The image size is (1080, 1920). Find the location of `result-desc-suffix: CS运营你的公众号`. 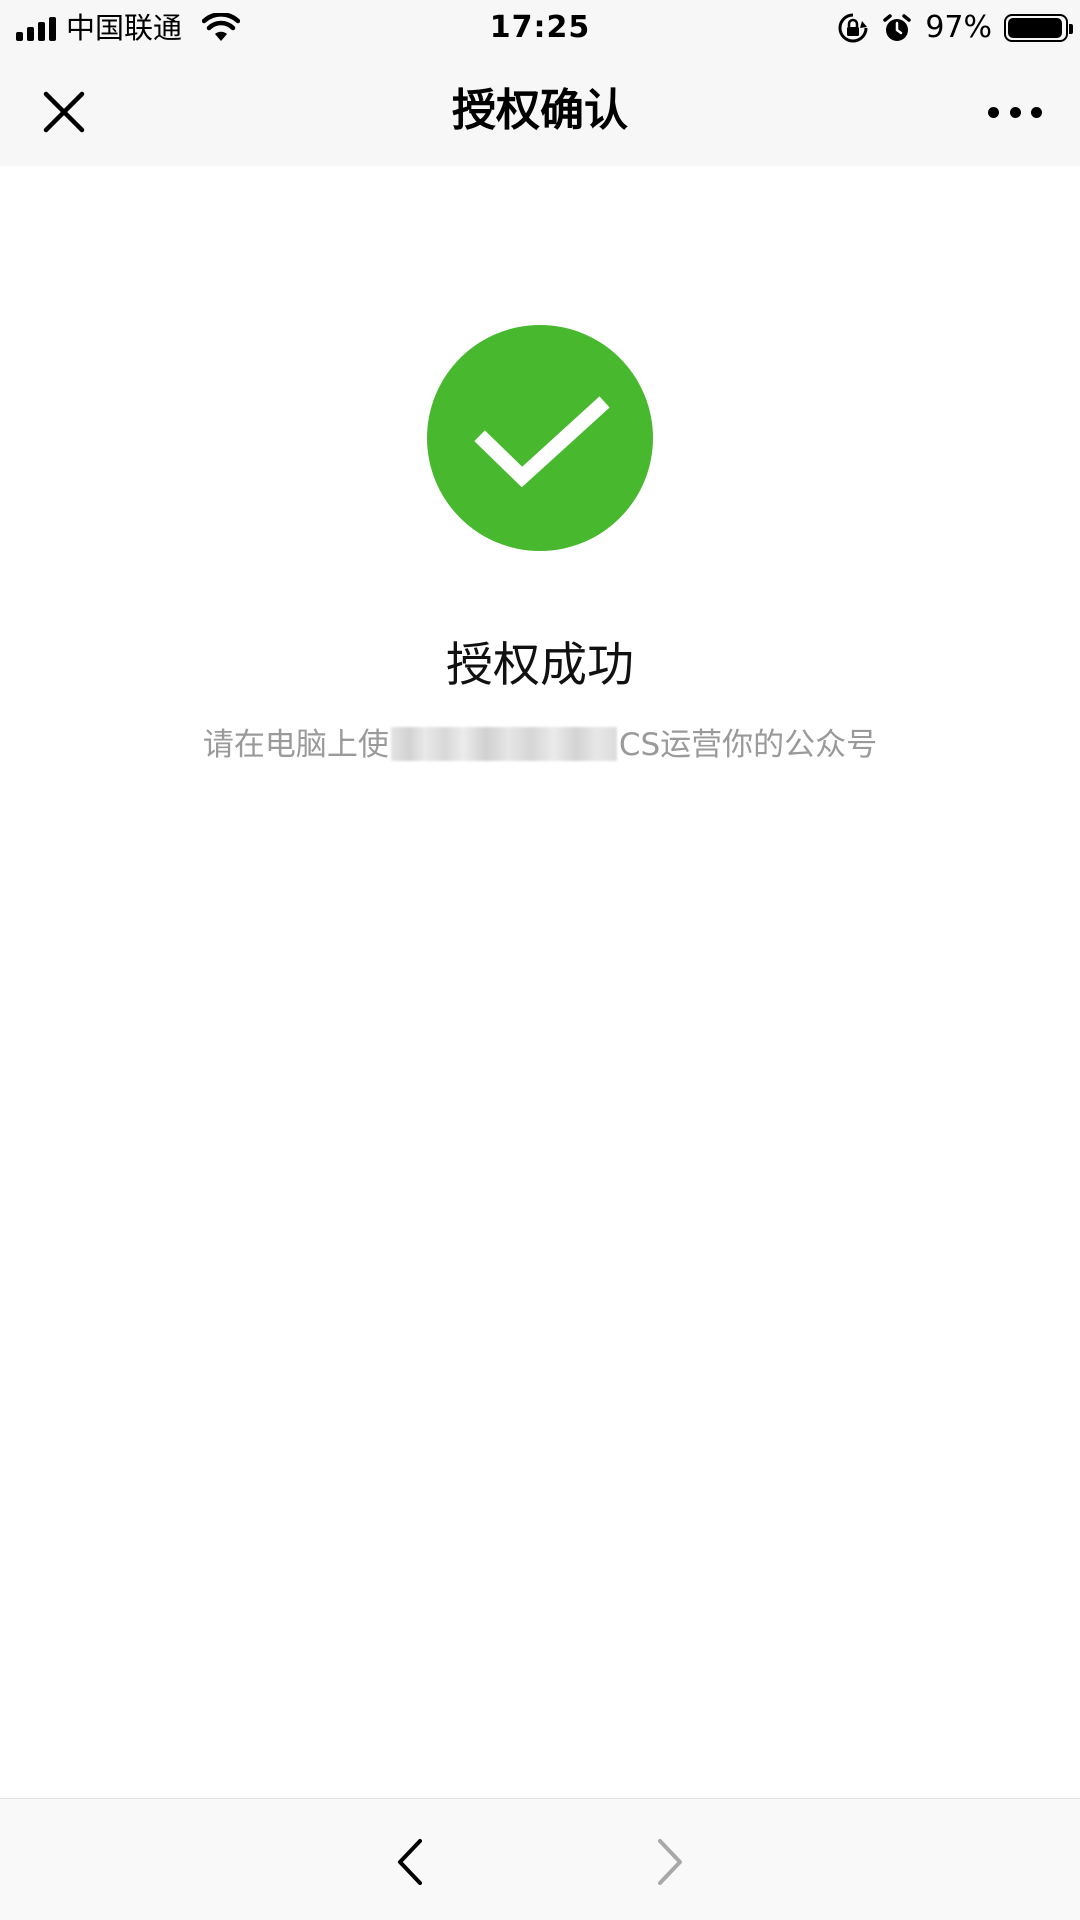

result-desc-suffix: CS运营你的公众号 is located at coordinates (748, 745).